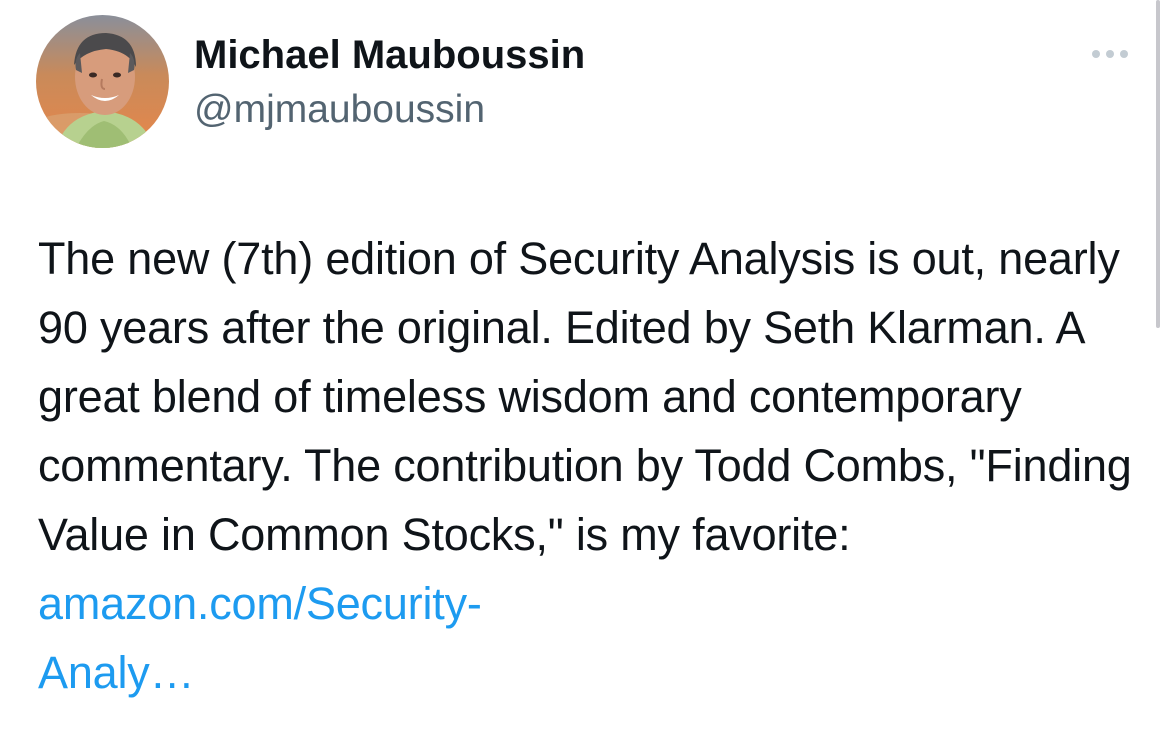 This screenshot has width=1170, height=733. I want to click on tweet-link-part1: amazon.com/Security-, so click(260, 603).